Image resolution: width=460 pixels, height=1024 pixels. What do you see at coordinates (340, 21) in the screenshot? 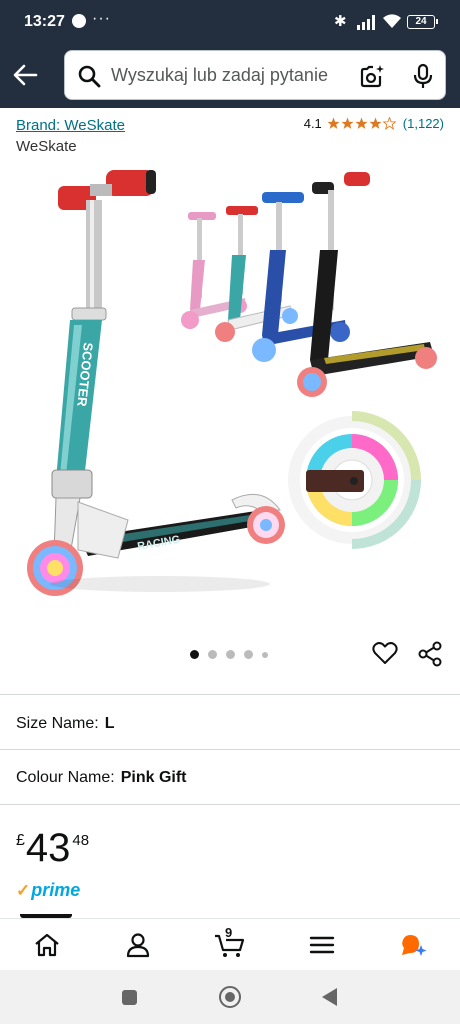
I see `bluetooth-icon: ✱` at bounding box center [340, 21].